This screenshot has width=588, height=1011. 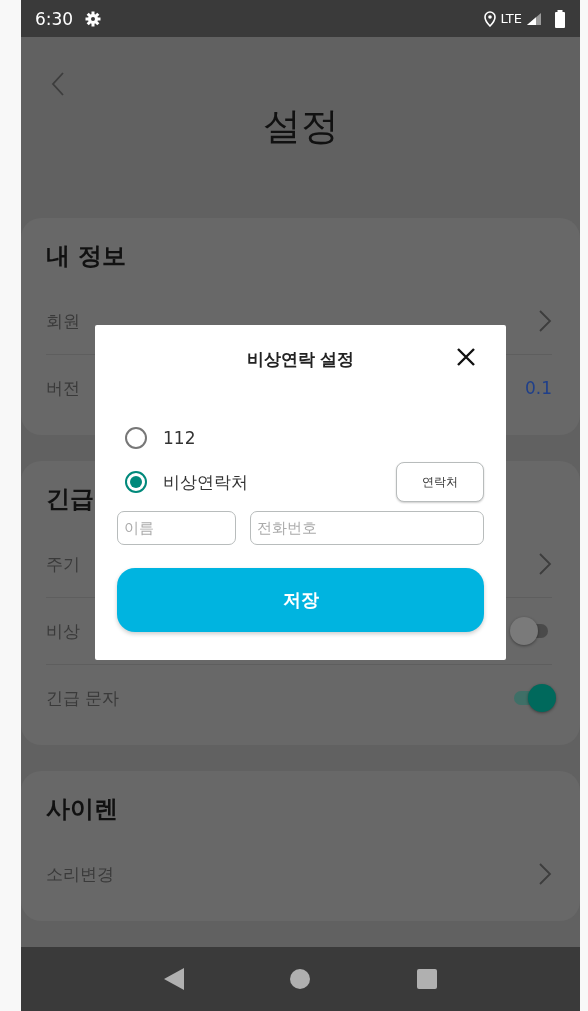 I want to click on contacts-button: 연락처, so click(x=440, y=482).